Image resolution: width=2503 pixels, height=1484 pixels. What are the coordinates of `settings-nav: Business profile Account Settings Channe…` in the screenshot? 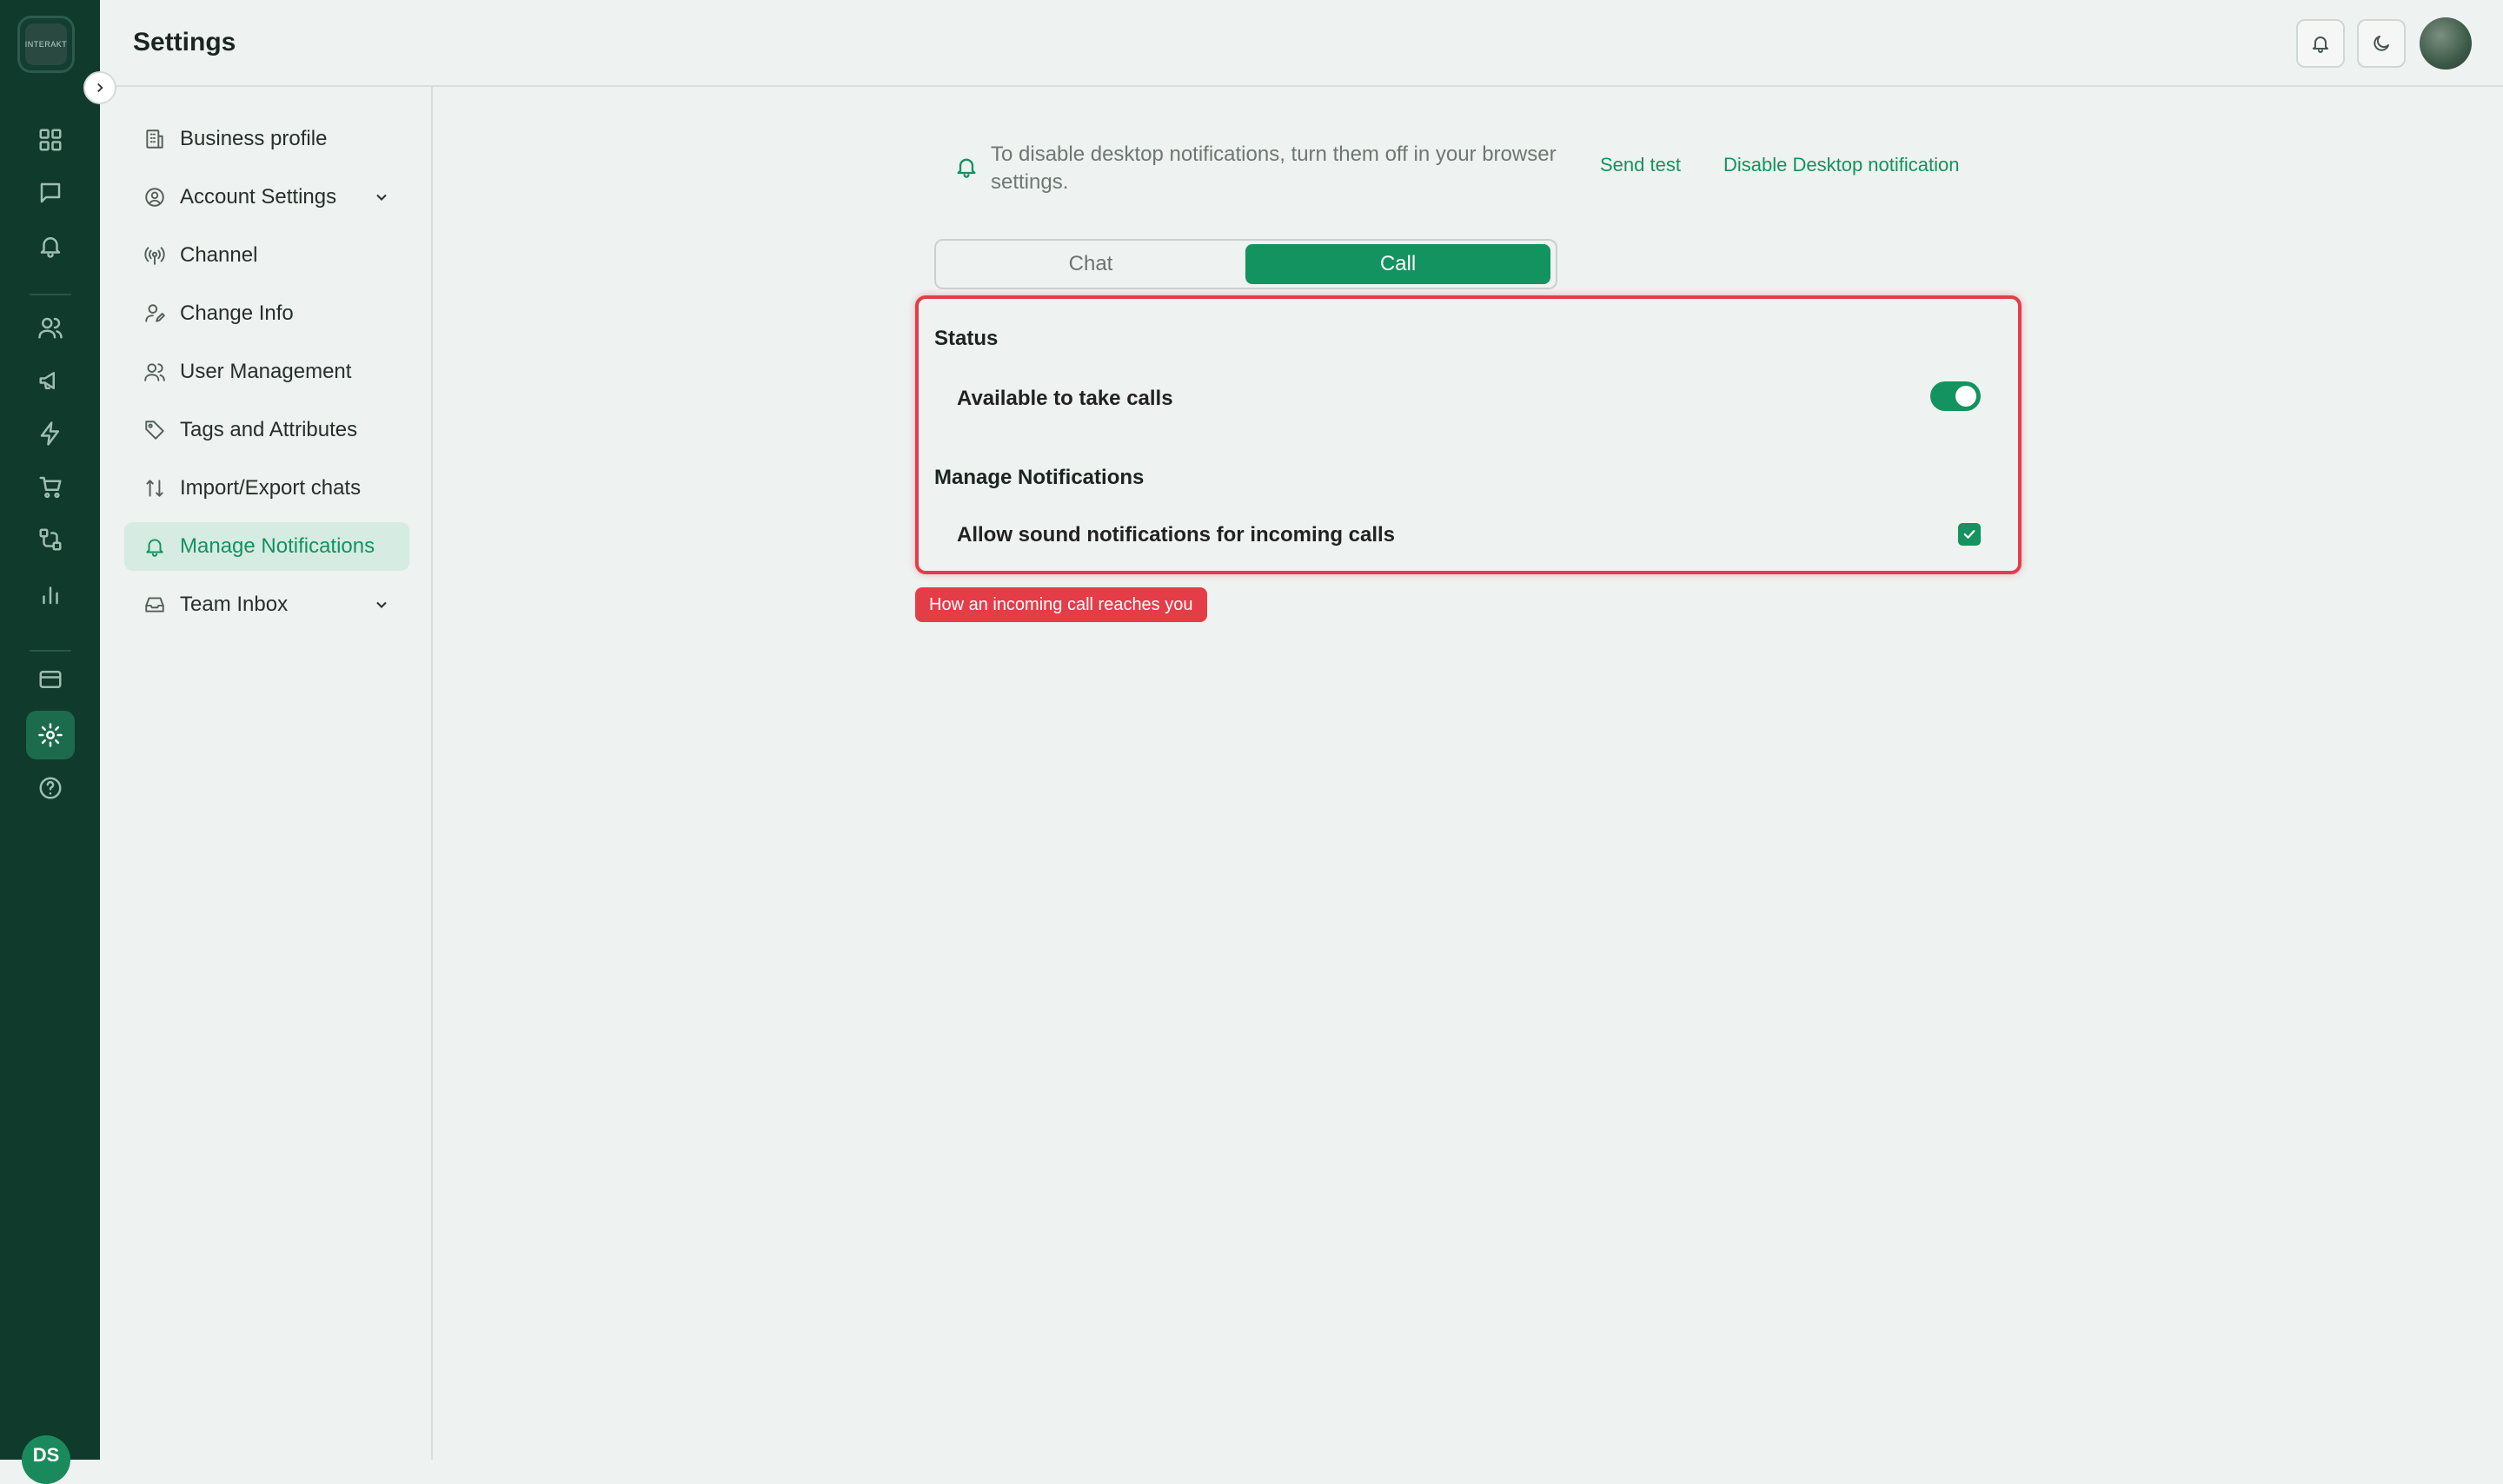 It's located at (266, 773).